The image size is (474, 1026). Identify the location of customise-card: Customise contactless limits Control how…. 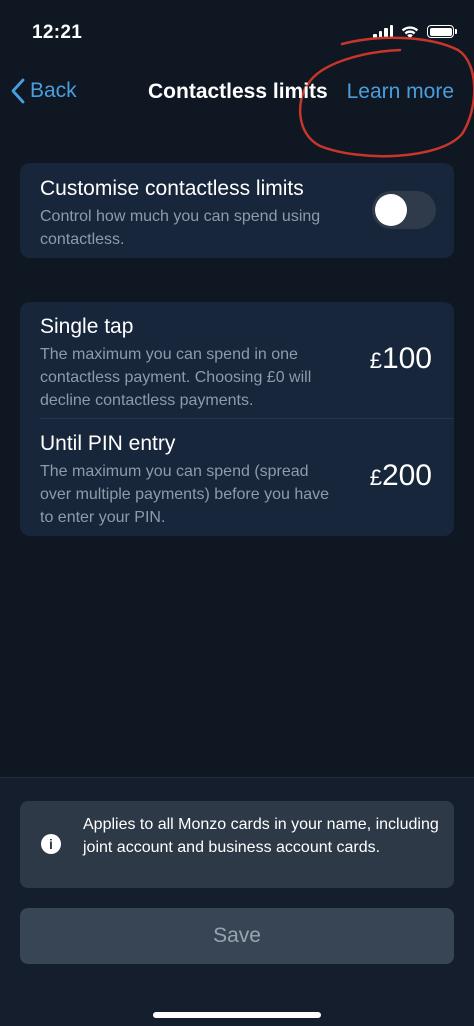
(237, 210).